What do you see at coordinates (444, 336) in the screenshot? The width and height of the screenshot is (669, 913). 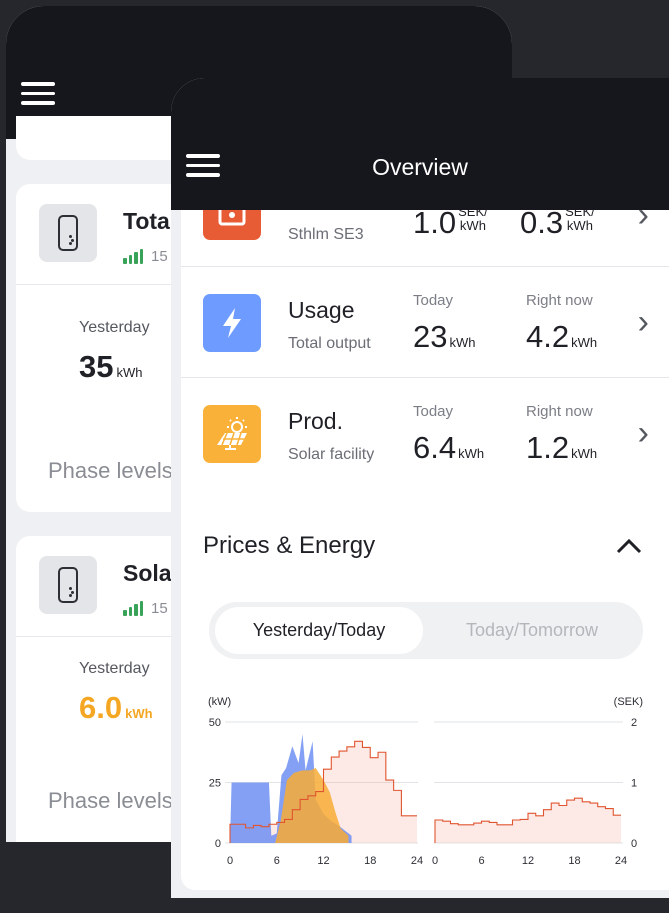 I see `usage-today-value: 23 kWh` at bounding box center [444, 336].